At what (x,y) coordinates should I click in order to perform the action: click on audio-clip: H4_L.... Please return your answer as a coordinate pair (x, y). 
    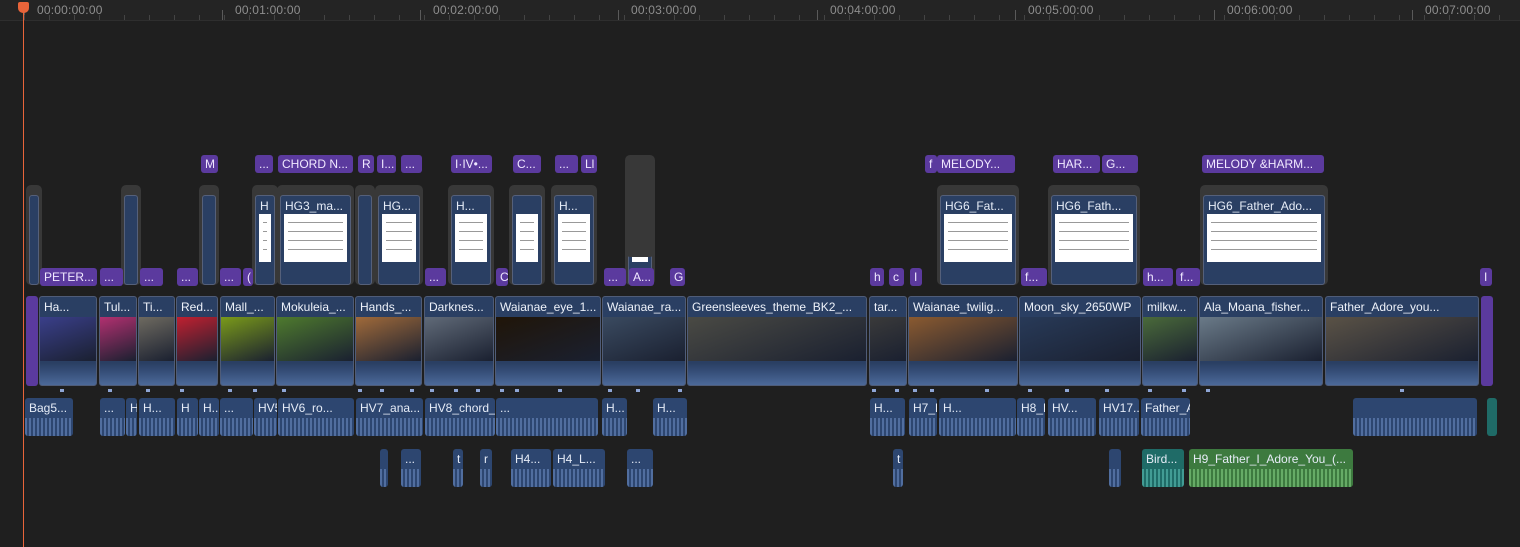
    Looking at the image, I should click on (579, 468).